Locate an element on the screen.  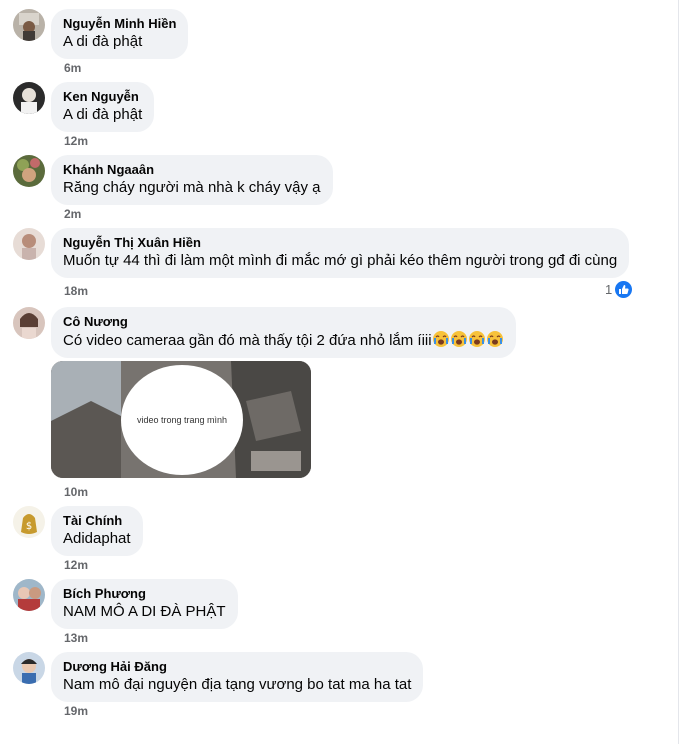
comment-author: Ken Nguyễn is located at coordinates (102, 96).